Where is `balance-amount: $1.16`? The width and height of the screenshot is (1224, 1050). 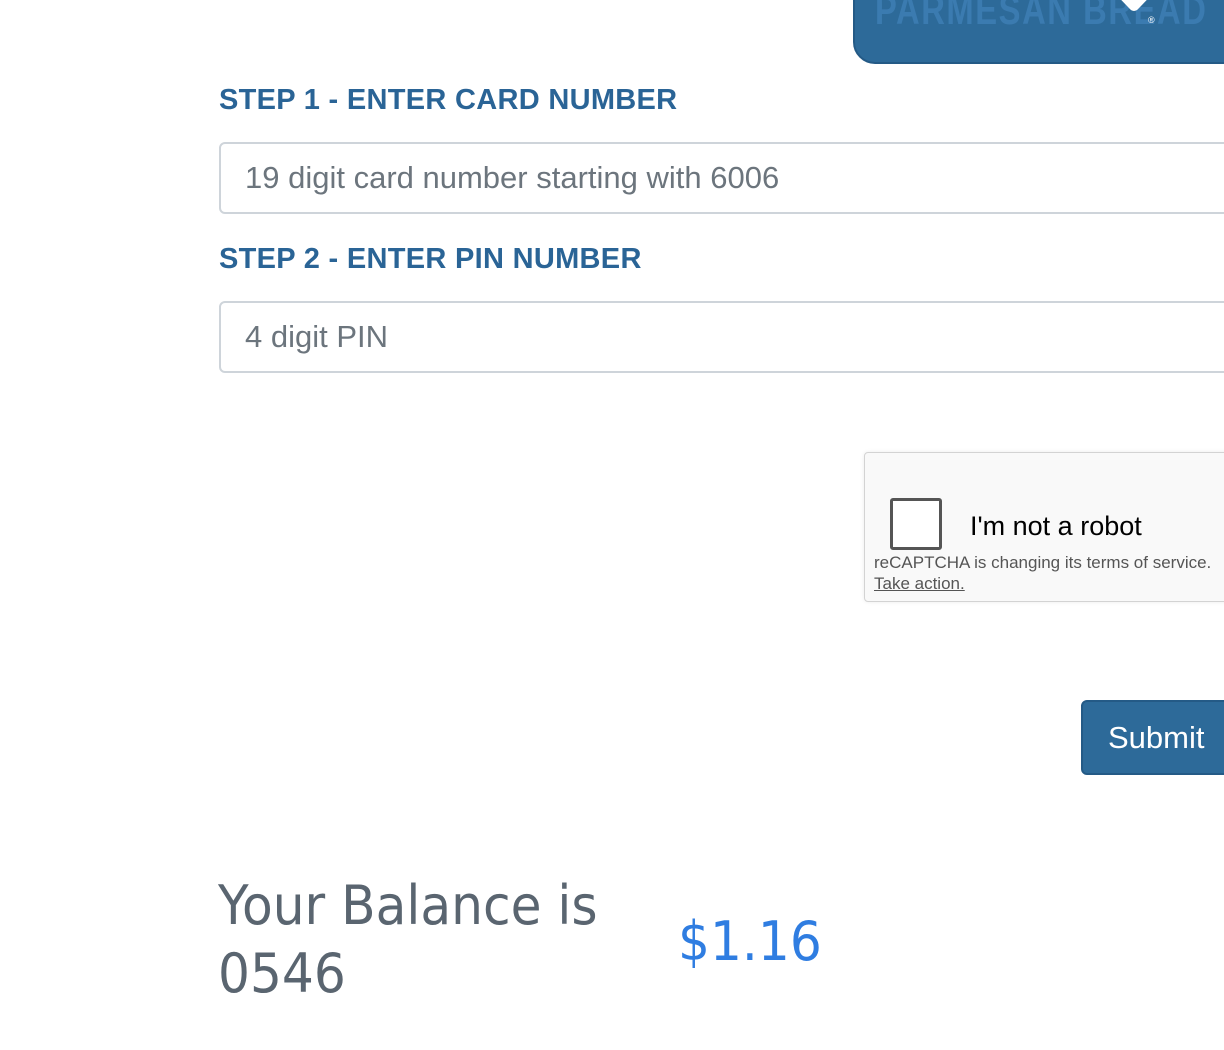
balance-amount: $1.16 is located at coordinates (750, 941).